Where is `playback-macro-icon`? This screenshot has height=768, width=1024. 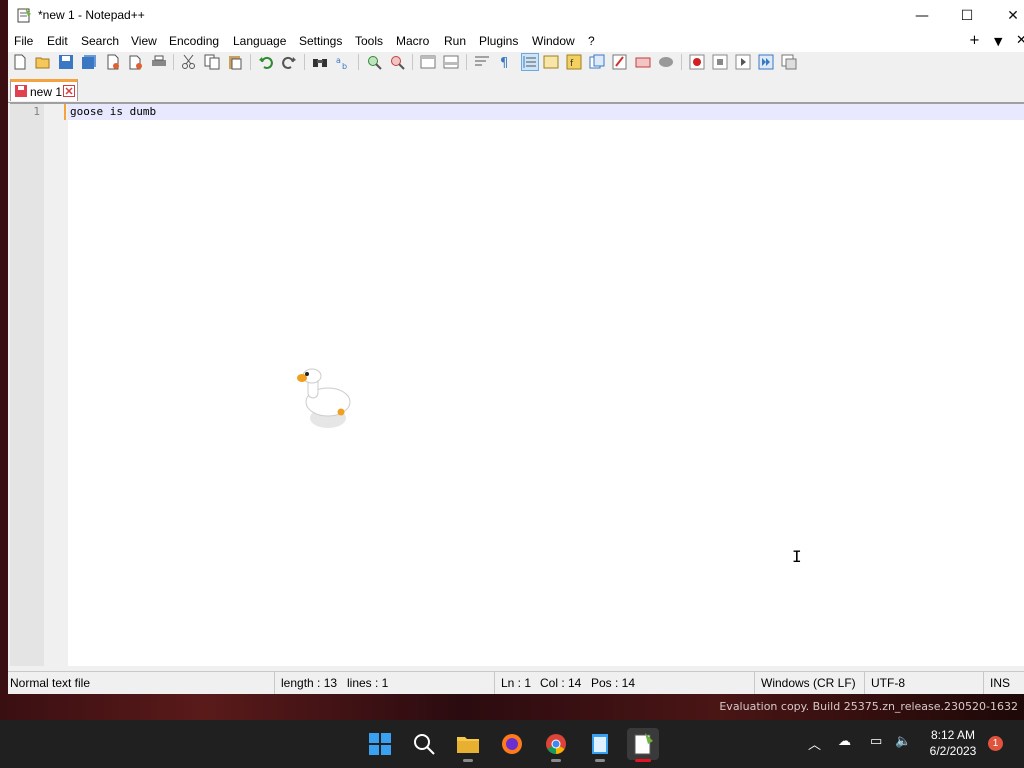 playback-macro-icon is located at coordinates (743, 62).